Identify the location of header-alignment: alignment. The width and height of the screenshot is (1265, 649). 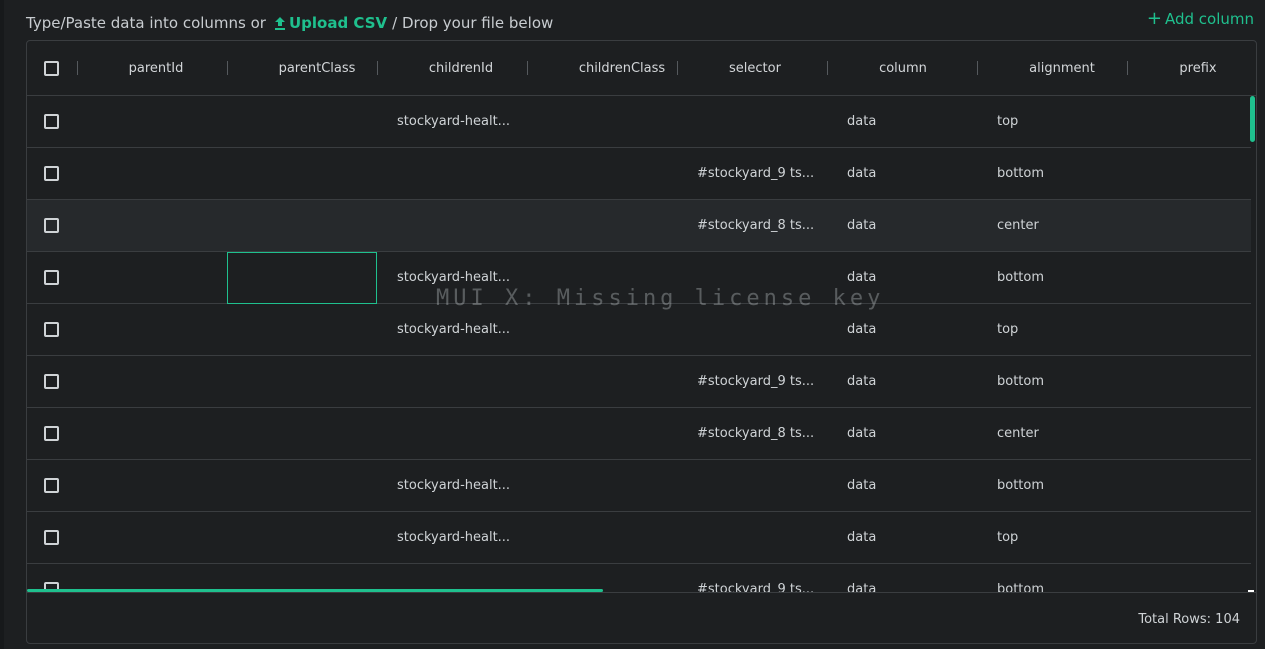
(1062, 68).